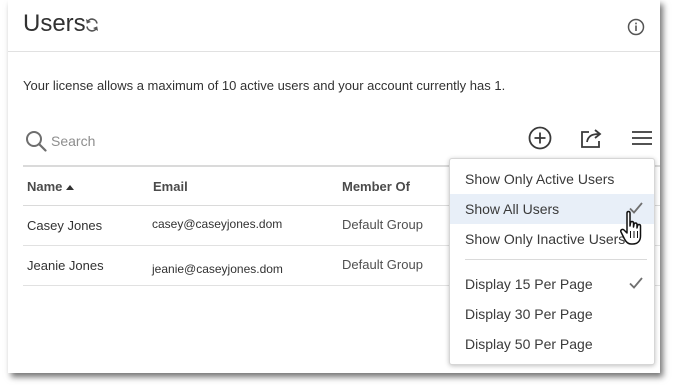 This screenshot has height=385, width=676. I want to click on column-header-name: Name, so click(51, 186).